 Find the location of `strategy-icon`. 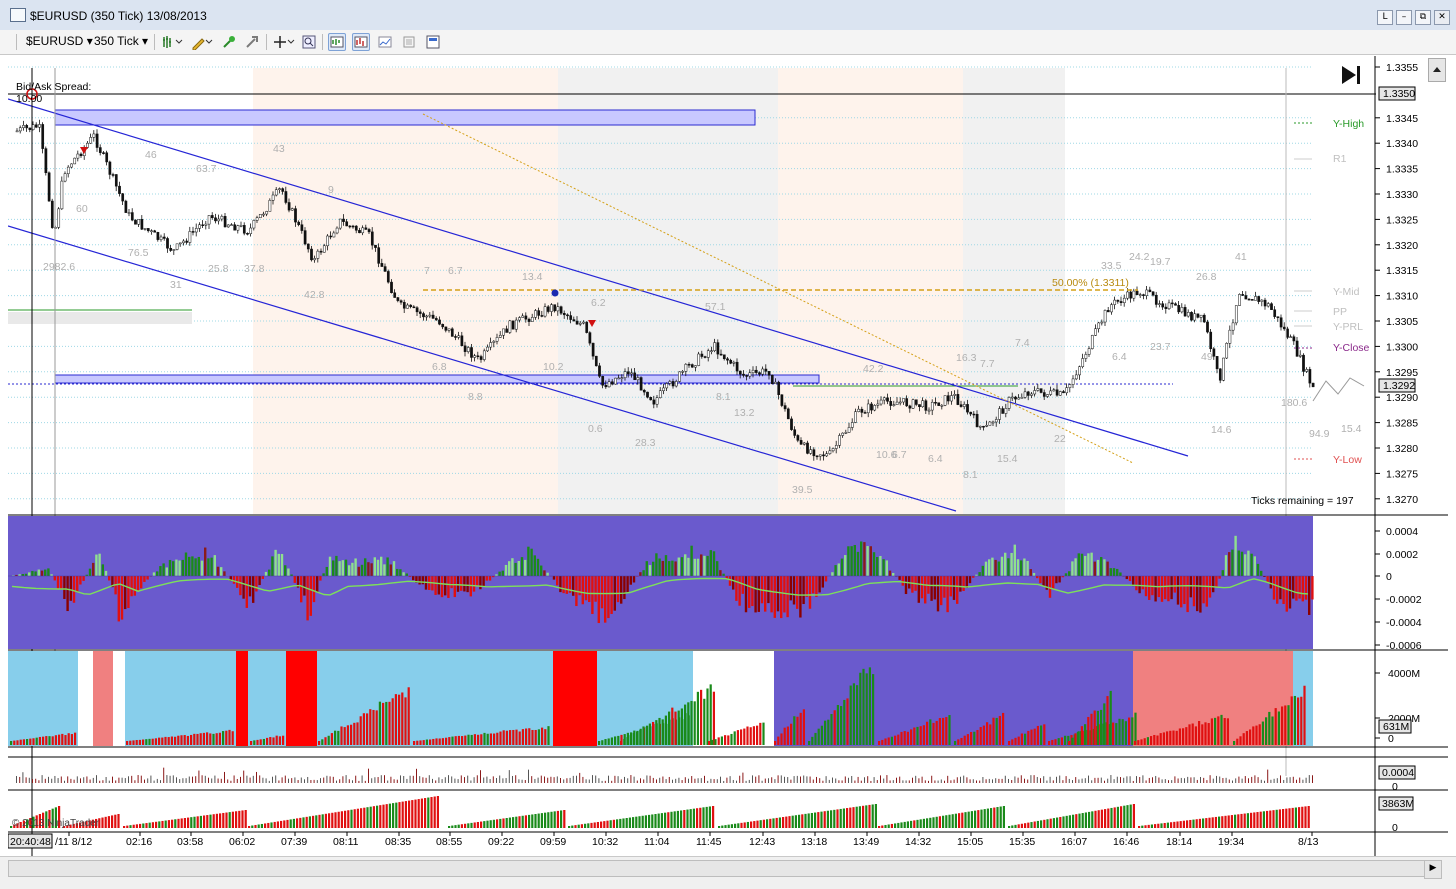

strategy-icon is located at coordinates (252, 42).